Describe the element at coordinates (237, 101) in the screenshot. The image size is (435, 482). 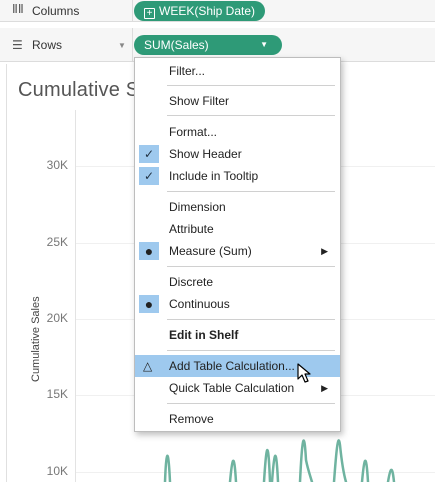
I see `menu-item-show-filter: Show Filter` at that location.